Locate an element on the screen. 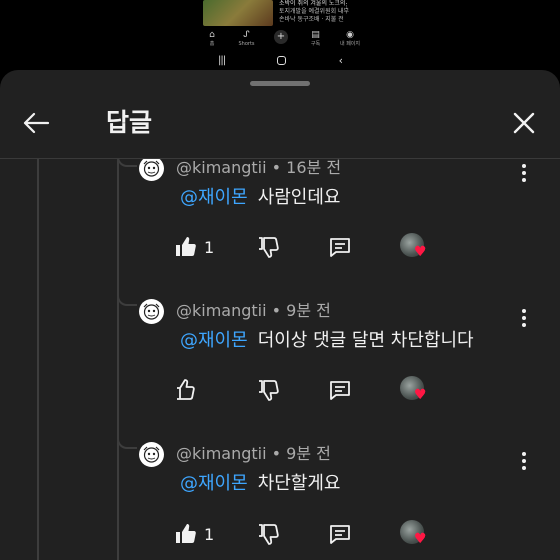  shorts-icon: ᔑ is located at coordinates (246, 35).